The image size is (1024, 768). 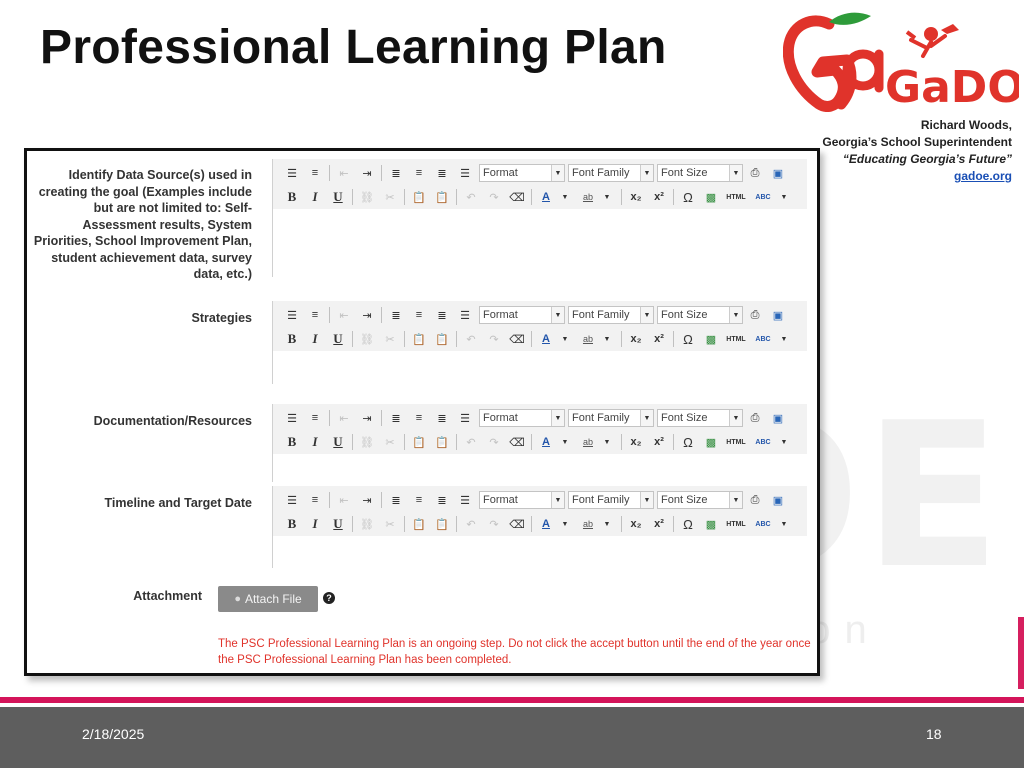 What do you see at coordinates (396, 173) in the screenshot?
I see `align-left-icon: ≣` at bounding box center [396, 173].